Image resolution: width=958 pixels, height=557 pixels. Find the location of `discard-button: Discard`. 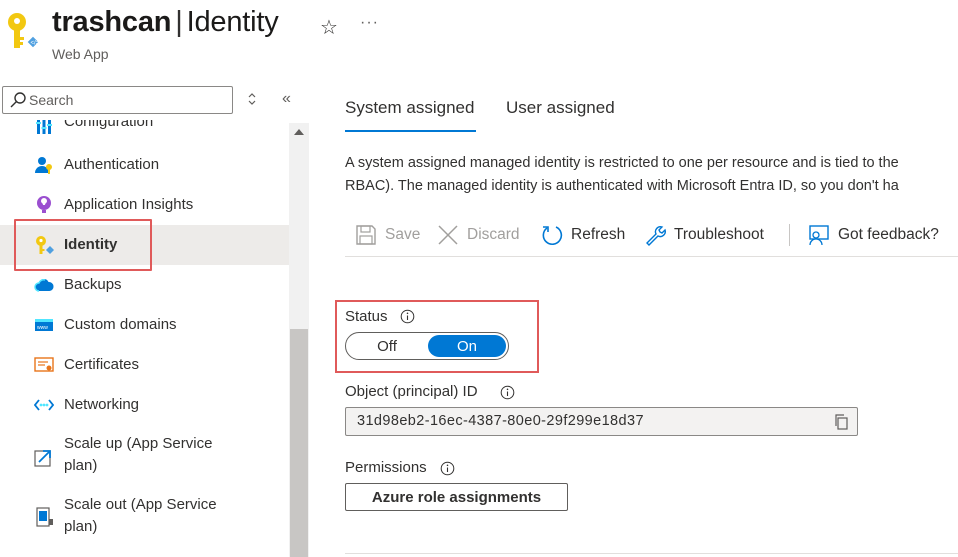

discard-button: Discard is located at coordinates (478, 235).